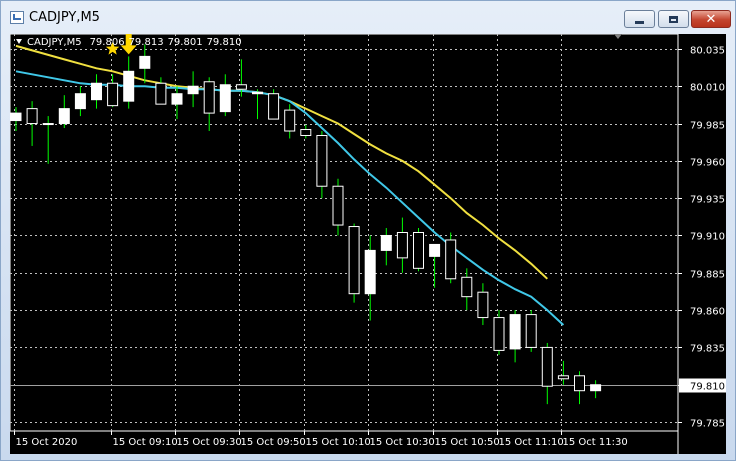  What do you see at coordinates (146, 42) in the screenshot?
I see `ohlc-high: 79.813` at bounding box center [146, 42].